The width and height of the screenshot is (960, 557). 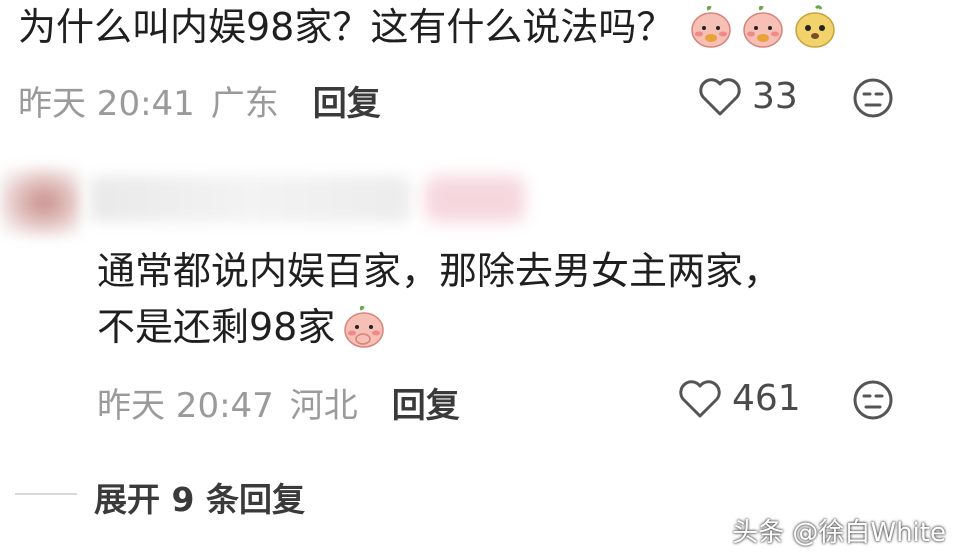 I want to click on comment-2-like-button: 461, so click(x=739, y=398).